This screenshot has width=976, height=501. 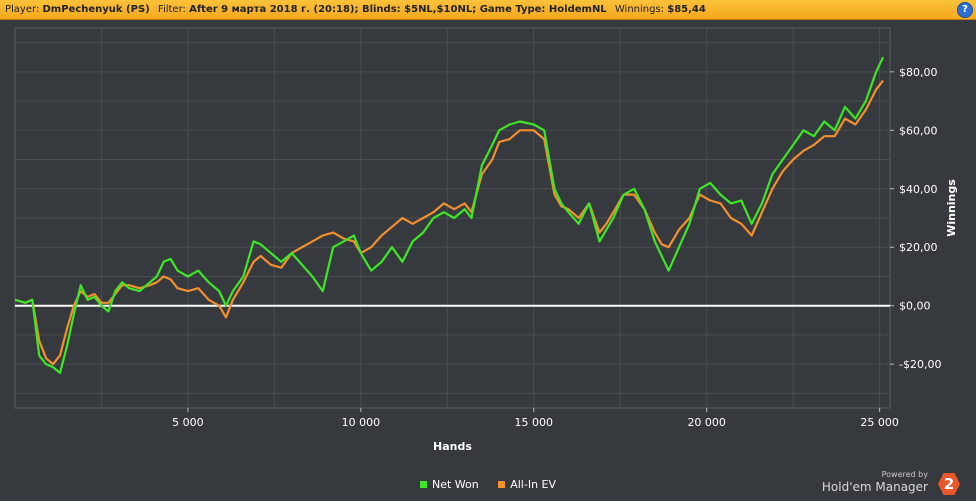 I want to click on winnings-value: $85,44, so click(x=686, y=9).